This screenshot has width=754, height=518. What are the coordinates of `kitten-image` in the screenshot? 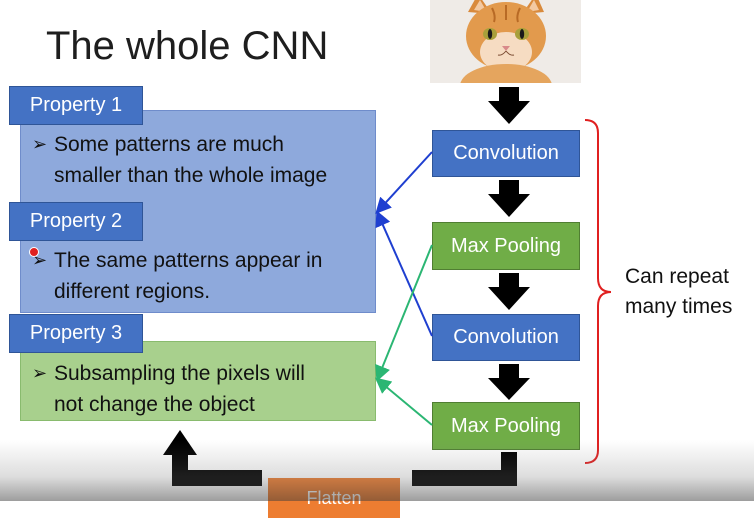 It's located at (505, 54).